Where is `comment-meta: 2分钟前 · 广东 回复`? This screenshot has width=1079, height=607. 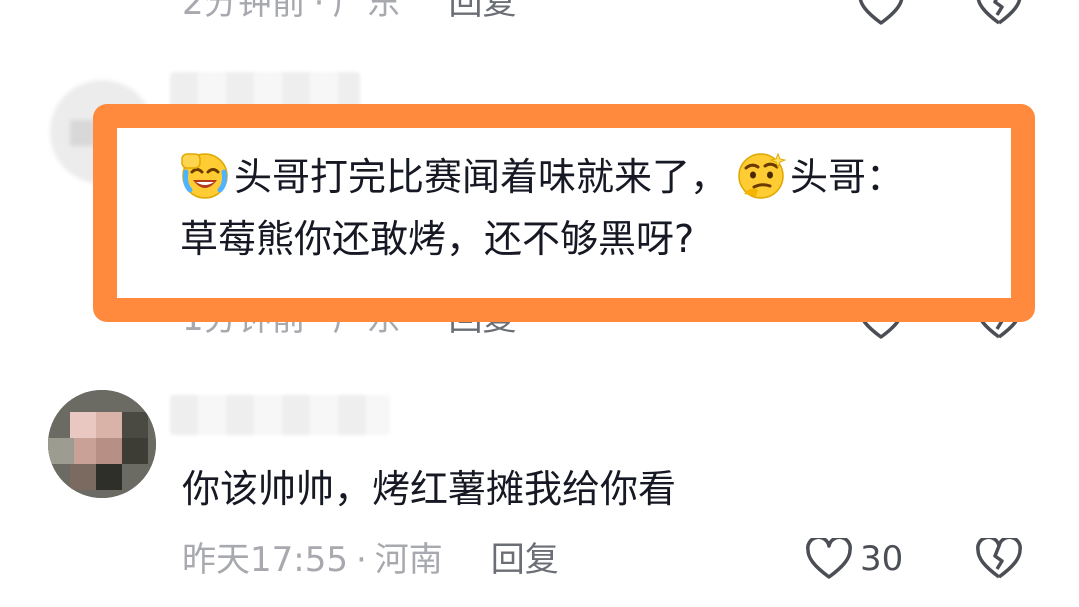 comment-meta: 2分钟前 · 广东 回复 is located at coordinates (349, 10).